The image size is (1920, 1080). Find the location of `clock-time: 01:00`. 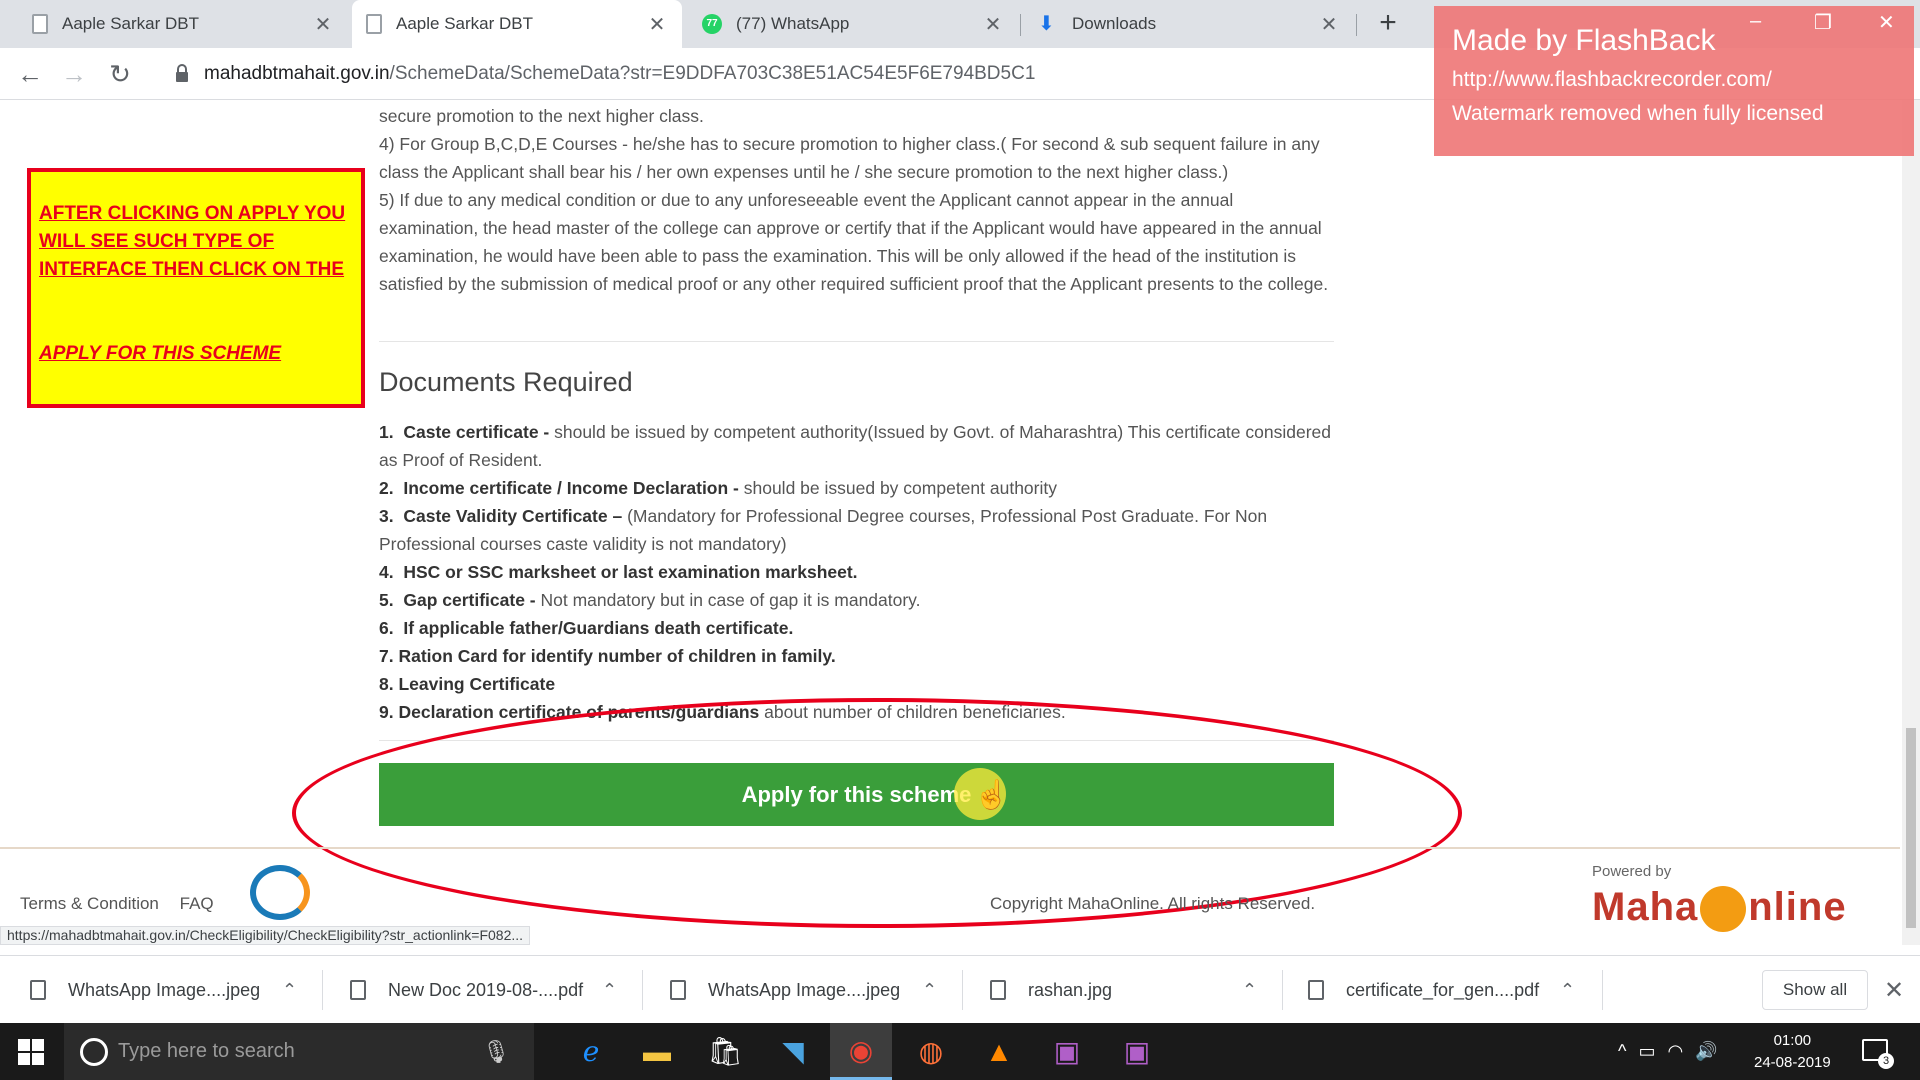

clock-time: 01:00 is located at coordinates (1792, 1040).